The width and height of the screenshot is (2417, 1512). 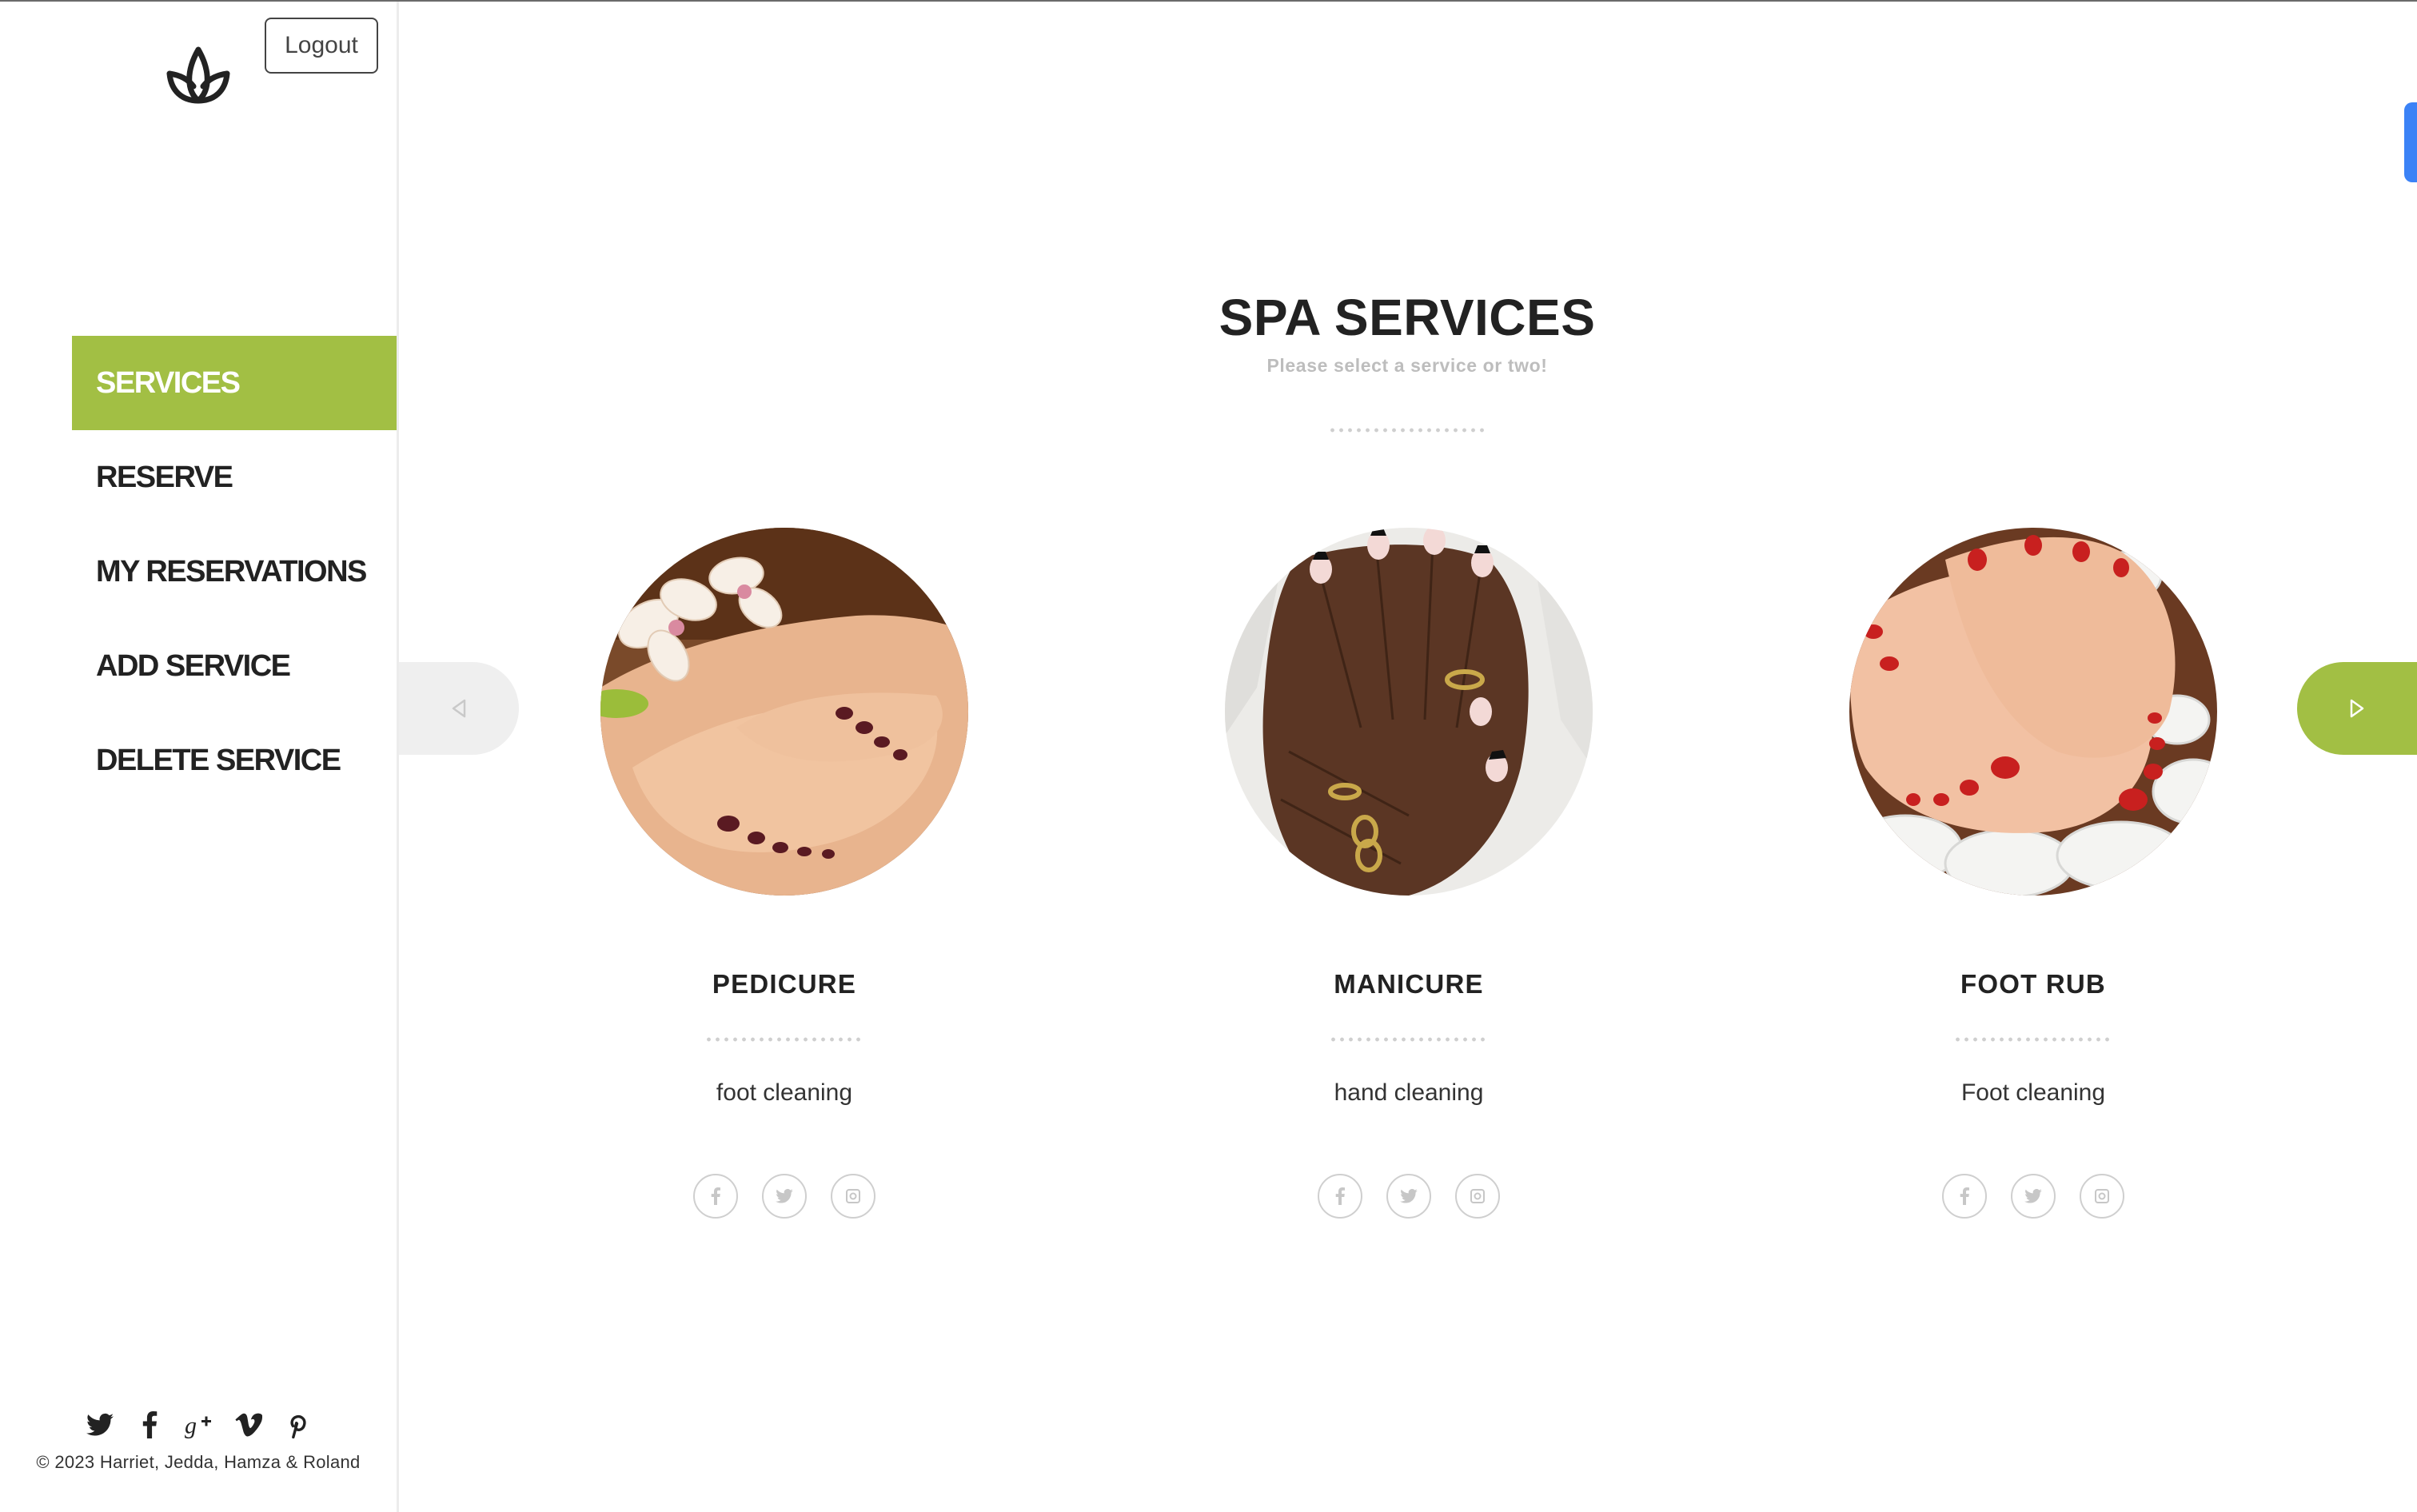 I want to click on nav-item-delete-service: DELETE SERVICE, so click(x=234, y=760).